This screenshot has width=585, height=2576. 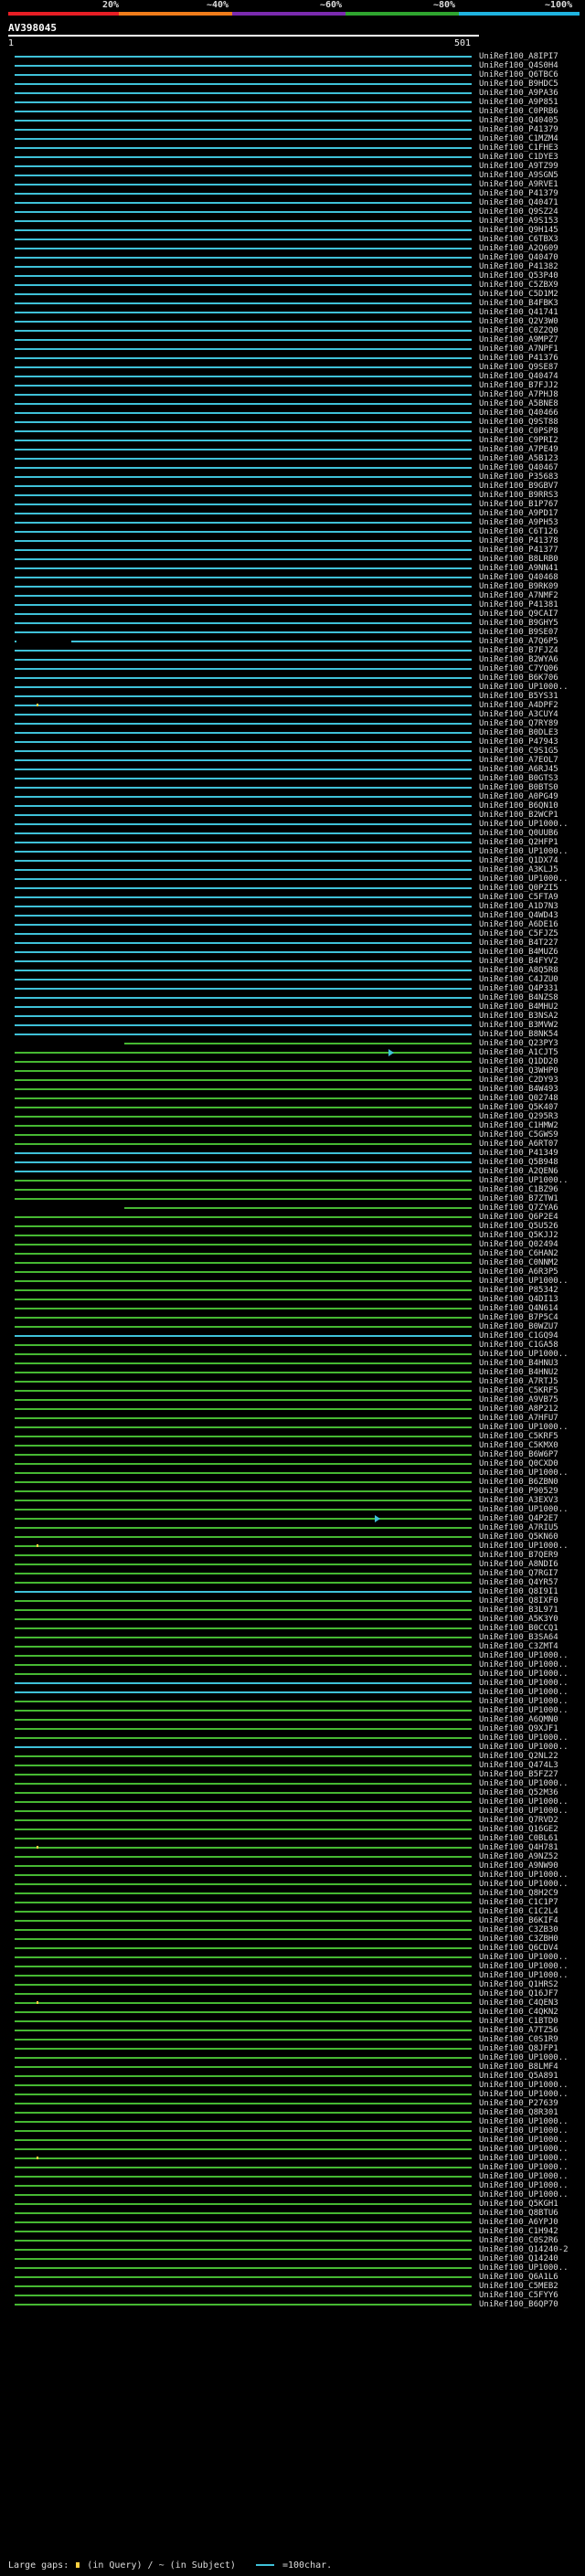 I want to click on hit-id-link: UniRef100_A9NZ52, so click(x=518, y=1856).